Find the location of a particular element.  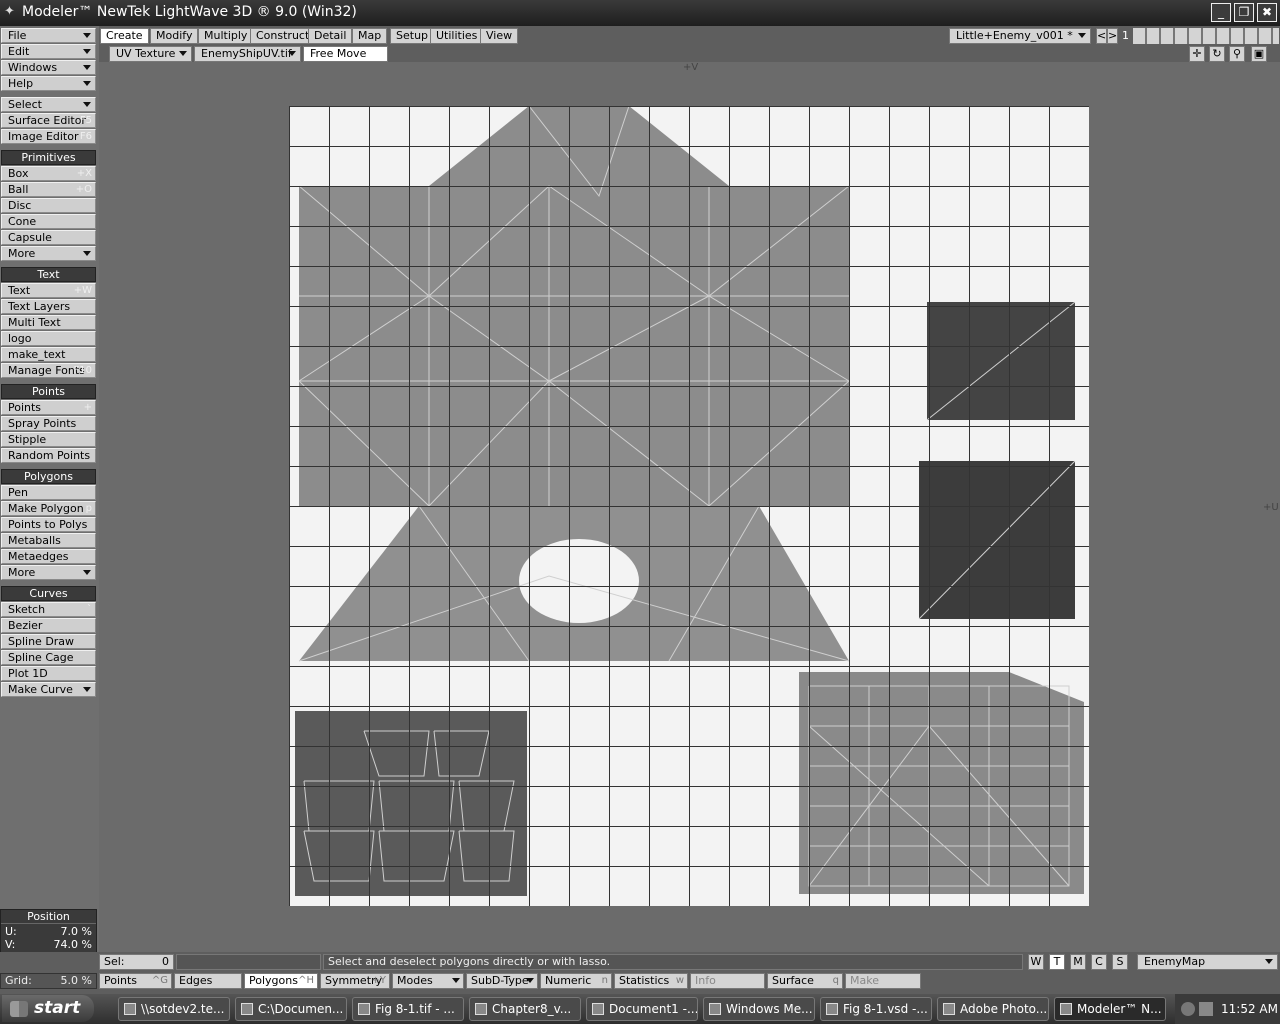

tool-image-editor-button: Image Editor F6 is located at coordinates (48, 136).